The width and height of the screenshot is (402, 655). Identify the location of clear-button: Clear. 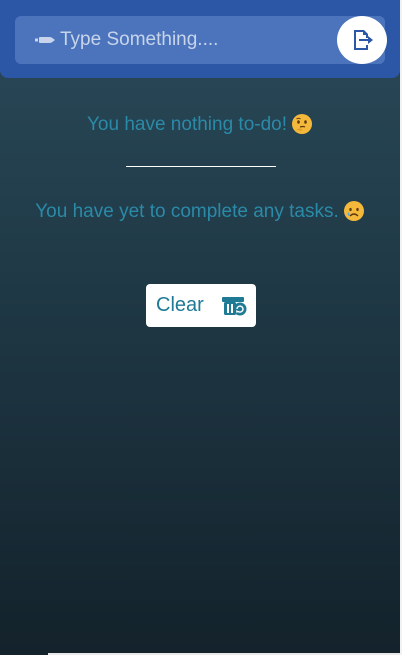
(201, 305).